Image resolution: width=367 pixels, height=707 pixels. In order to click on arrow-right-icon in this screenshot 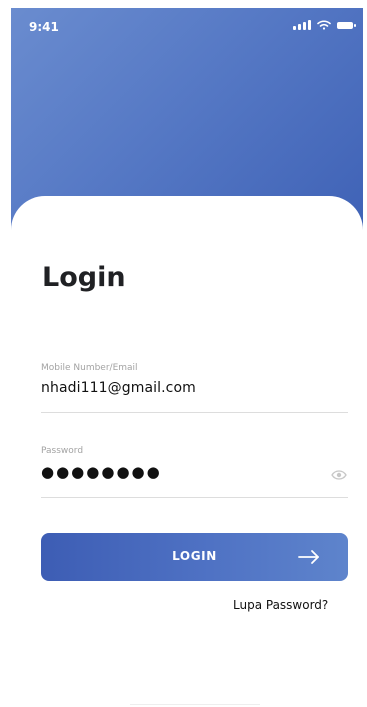, I will do `click(308, 557)`.